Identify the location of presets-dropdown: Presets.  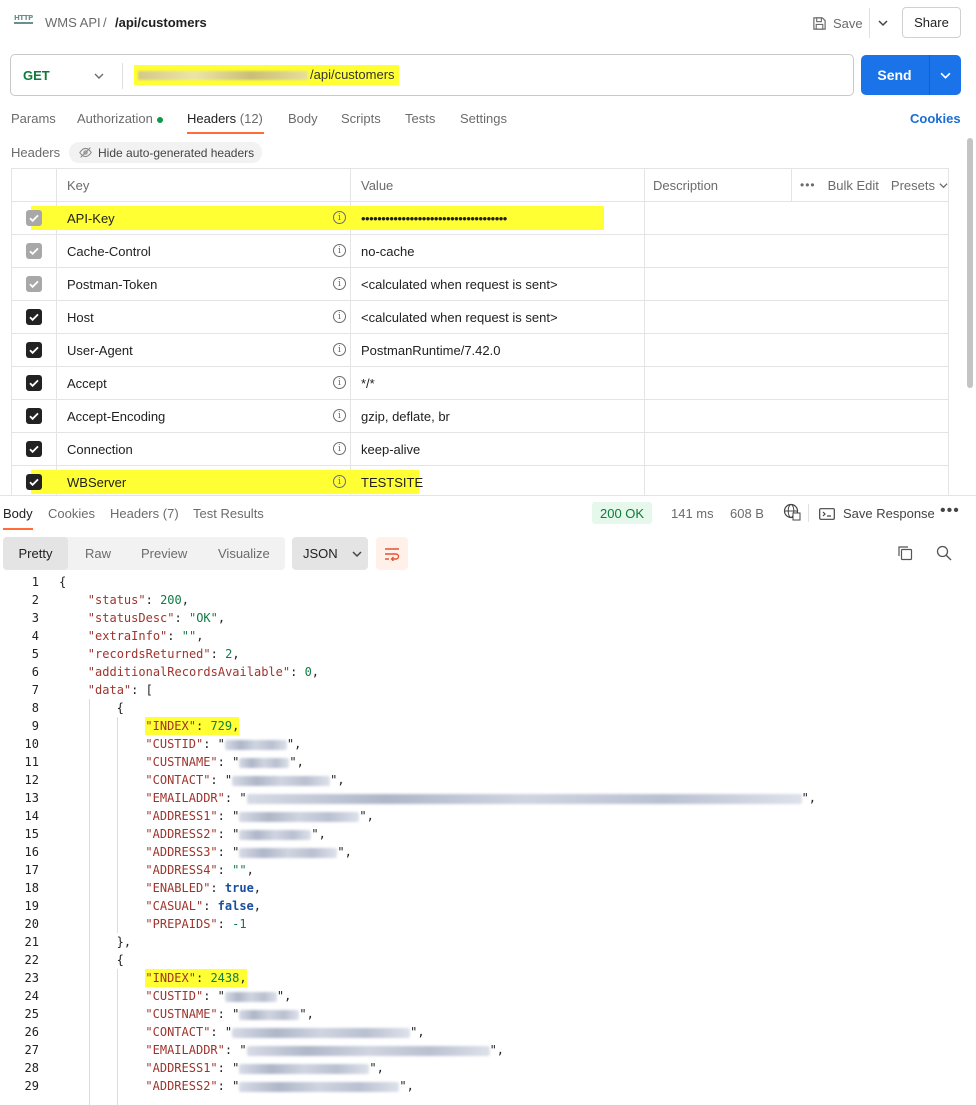
(919, 185).